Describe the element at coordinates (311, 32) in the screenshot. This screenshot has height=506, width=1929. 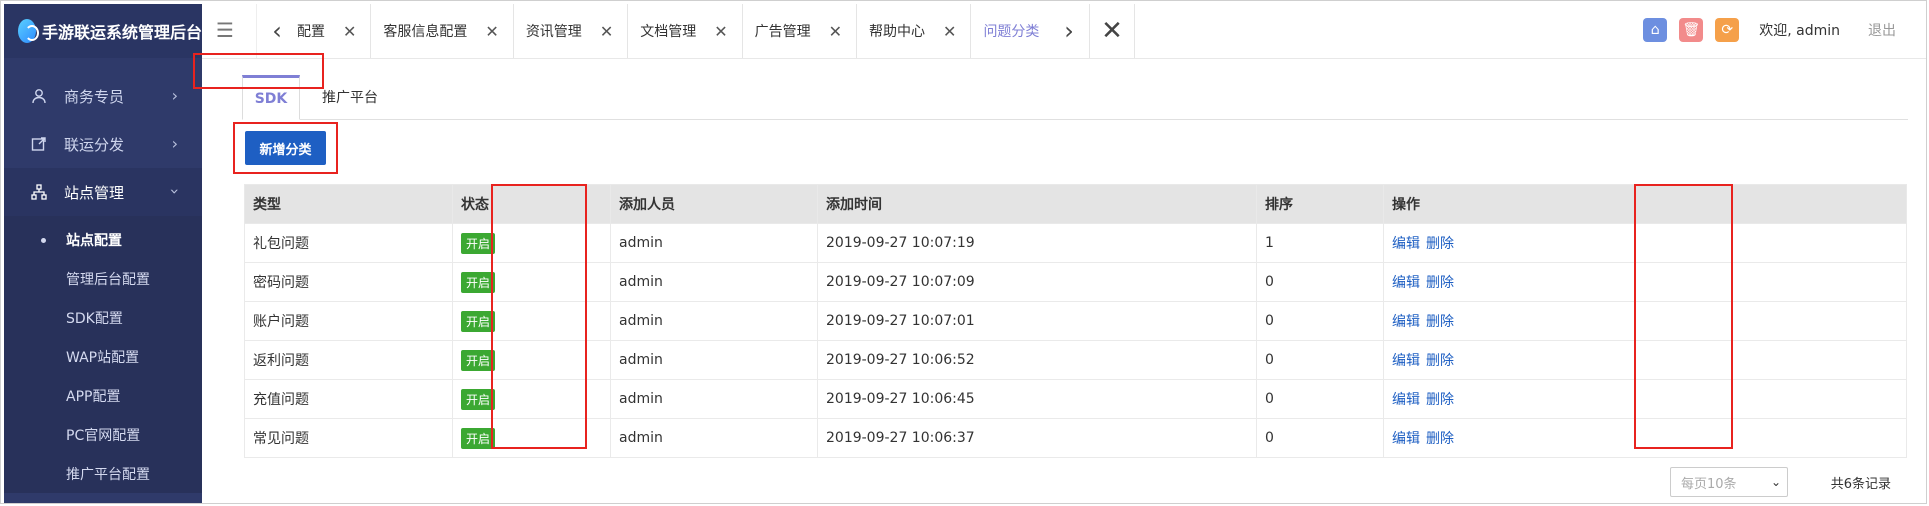
I see `tab-label: 台配置` at that location.